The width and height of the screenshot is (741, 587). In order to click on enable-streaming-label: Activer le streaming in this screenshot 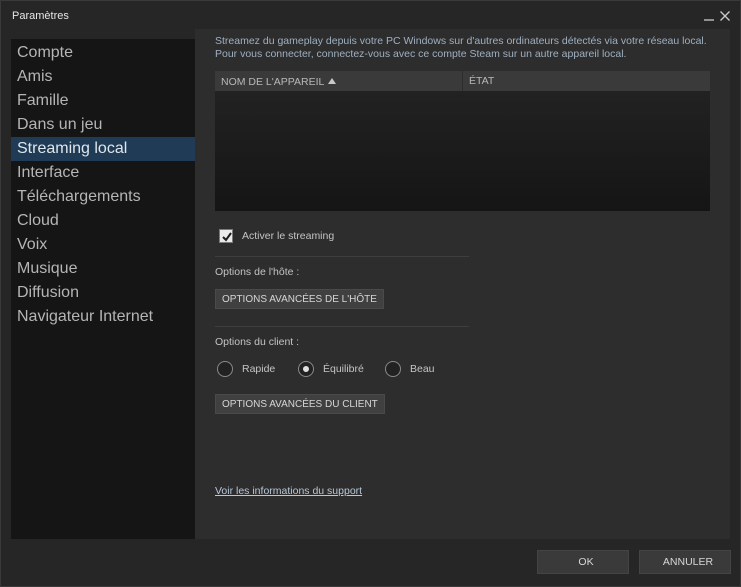, I will do `click(288, 236)`.